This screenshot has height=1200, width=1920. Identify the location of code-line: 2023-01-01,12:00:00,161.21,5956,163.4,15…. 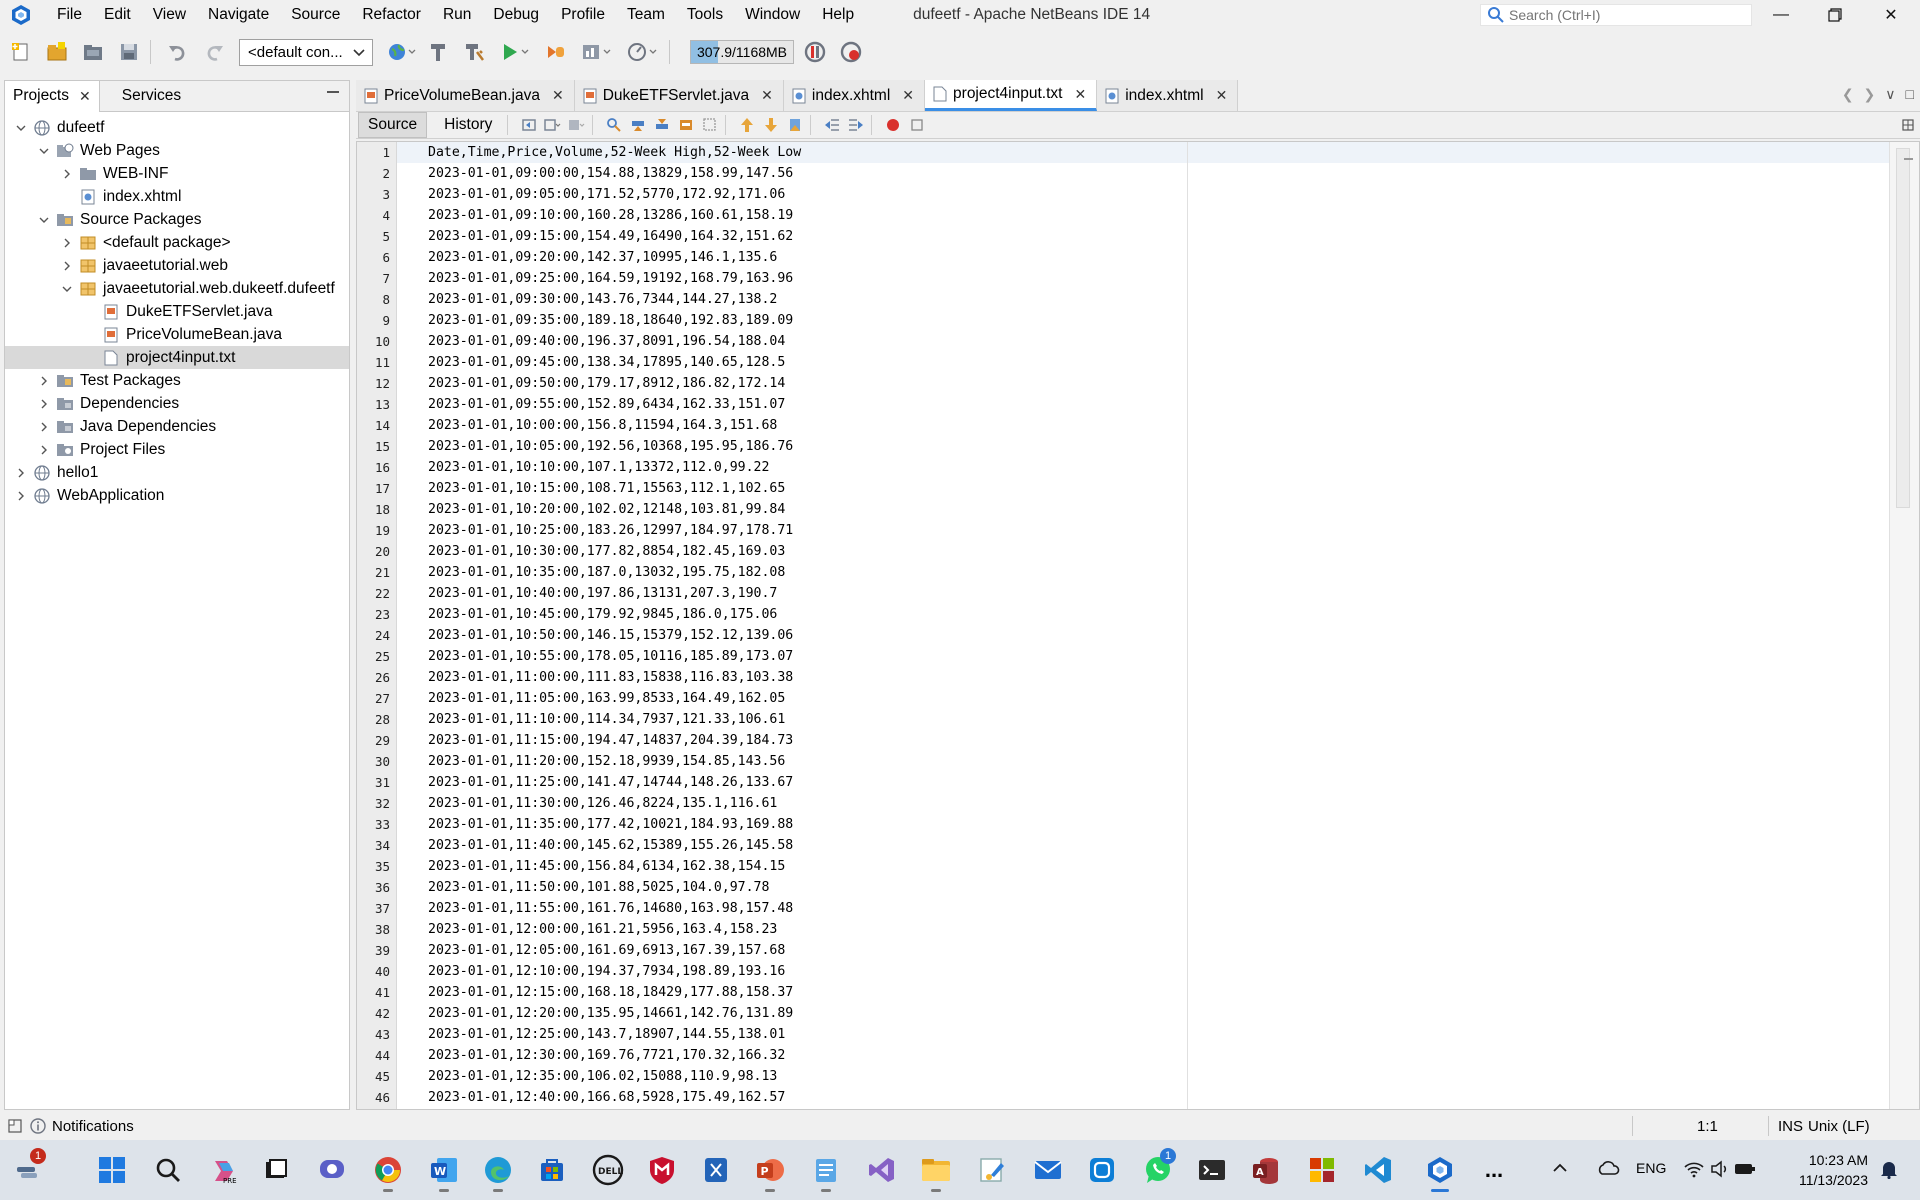
(1143, 929).